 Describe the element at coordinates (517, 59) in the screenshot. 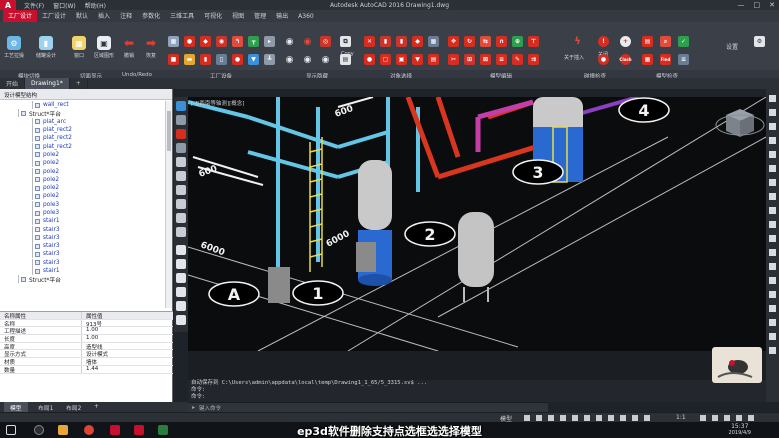

I see `edit-icon: ✎` at that location.